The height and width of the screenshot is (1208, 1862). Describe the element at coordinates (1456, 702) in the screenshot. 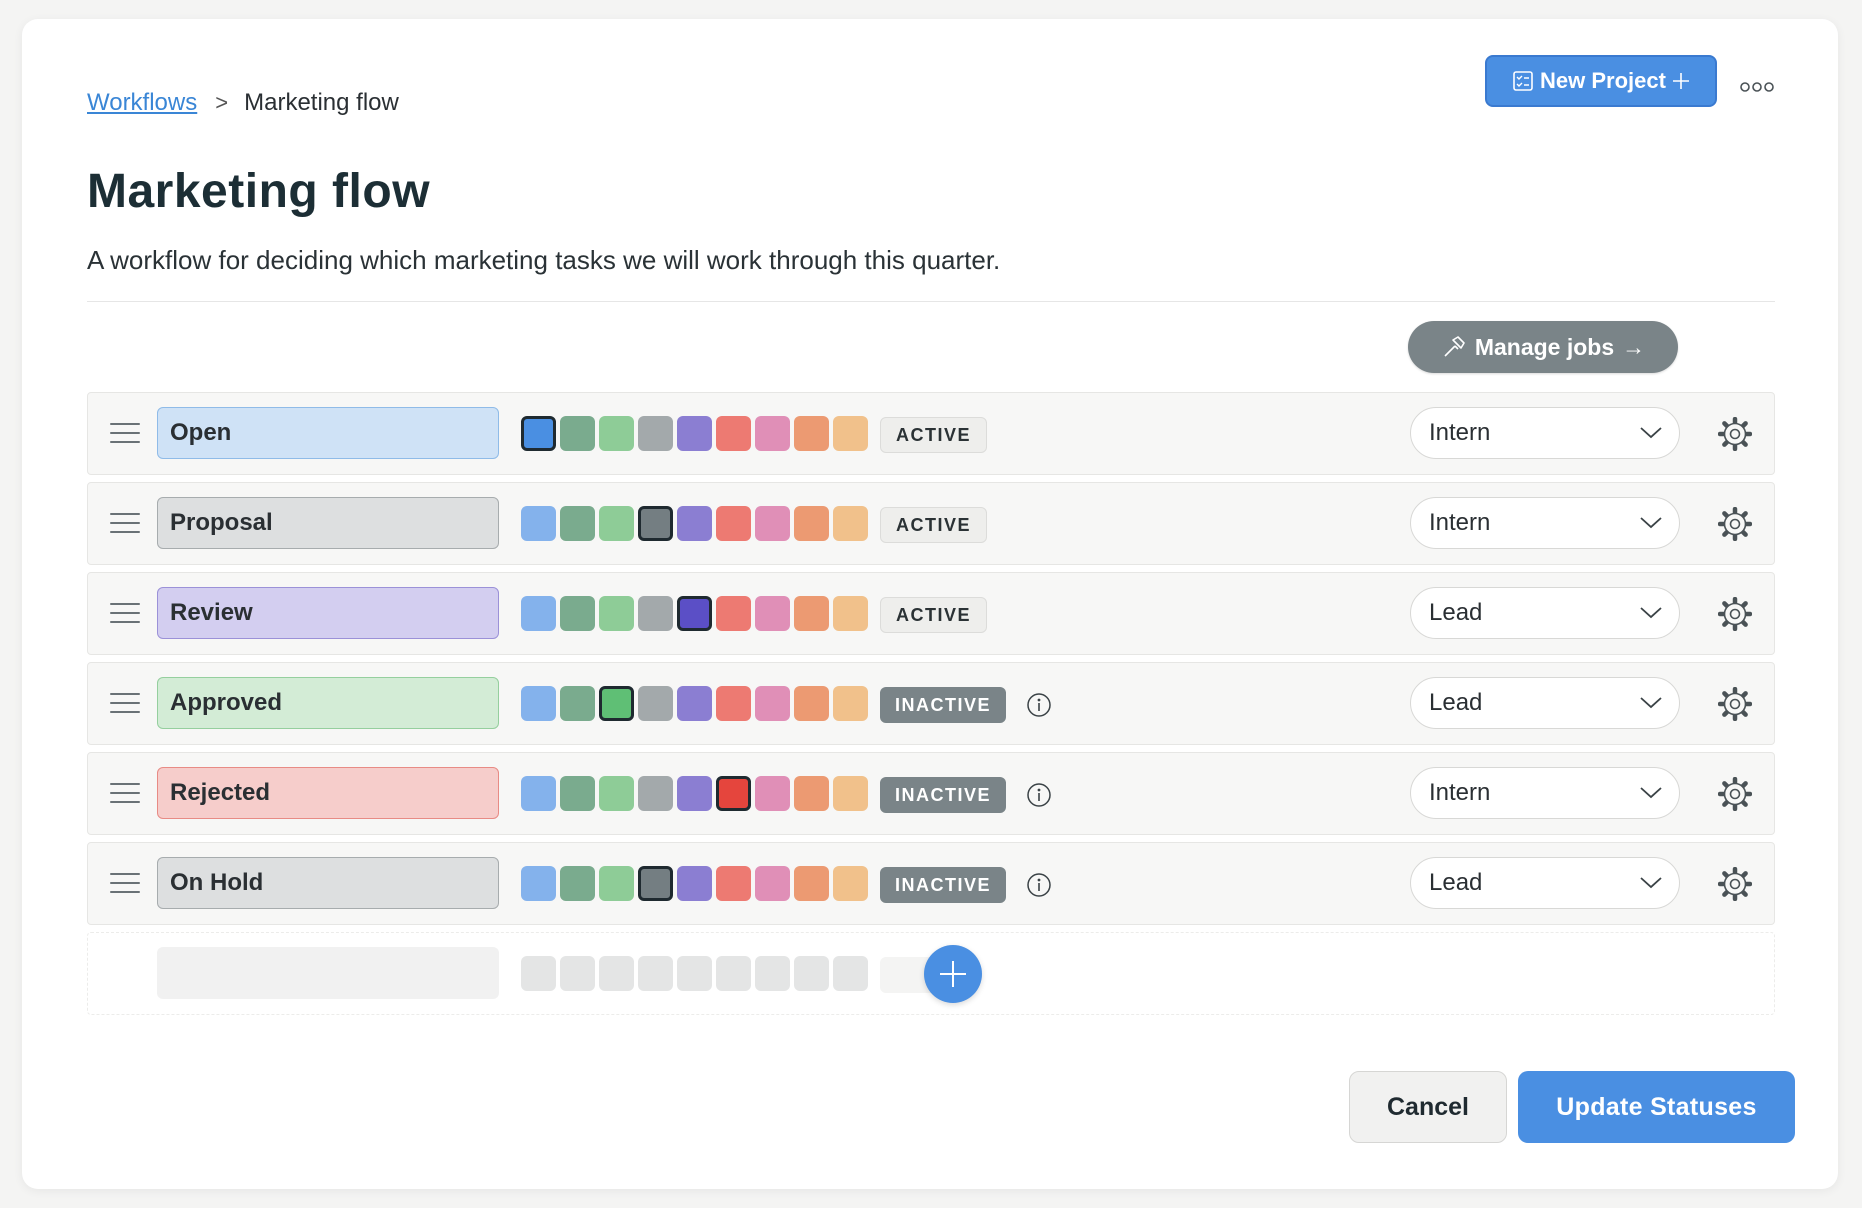

I see `role-select-value: Lead` at that location.